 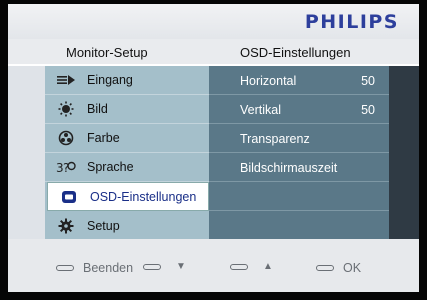 I want to click on submenu-empty-row, so click(x=299, y=196).